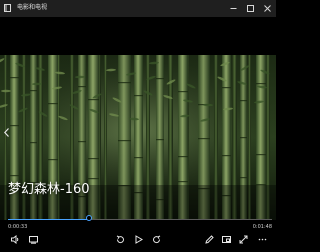 This screenshot has height=252, width=320. I want to click on play-button, so click(138, 239).